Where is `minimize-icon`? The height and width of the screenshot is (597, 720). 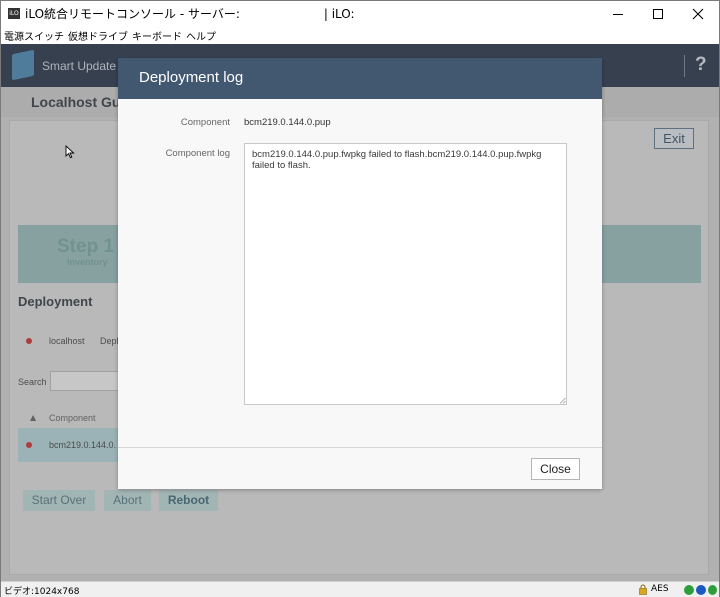
minimize-icon is located at coordinates (618, 14).